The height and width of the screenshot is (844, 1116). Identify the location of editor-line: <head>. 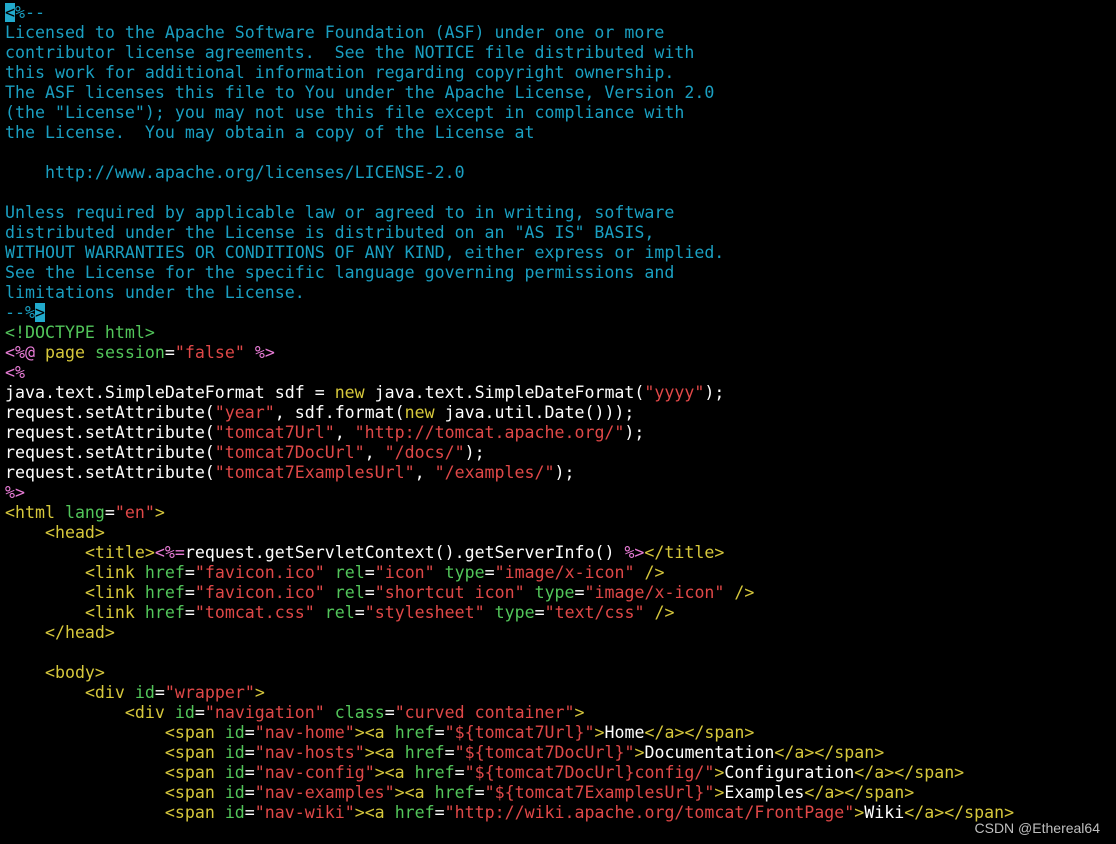
(560, 533).